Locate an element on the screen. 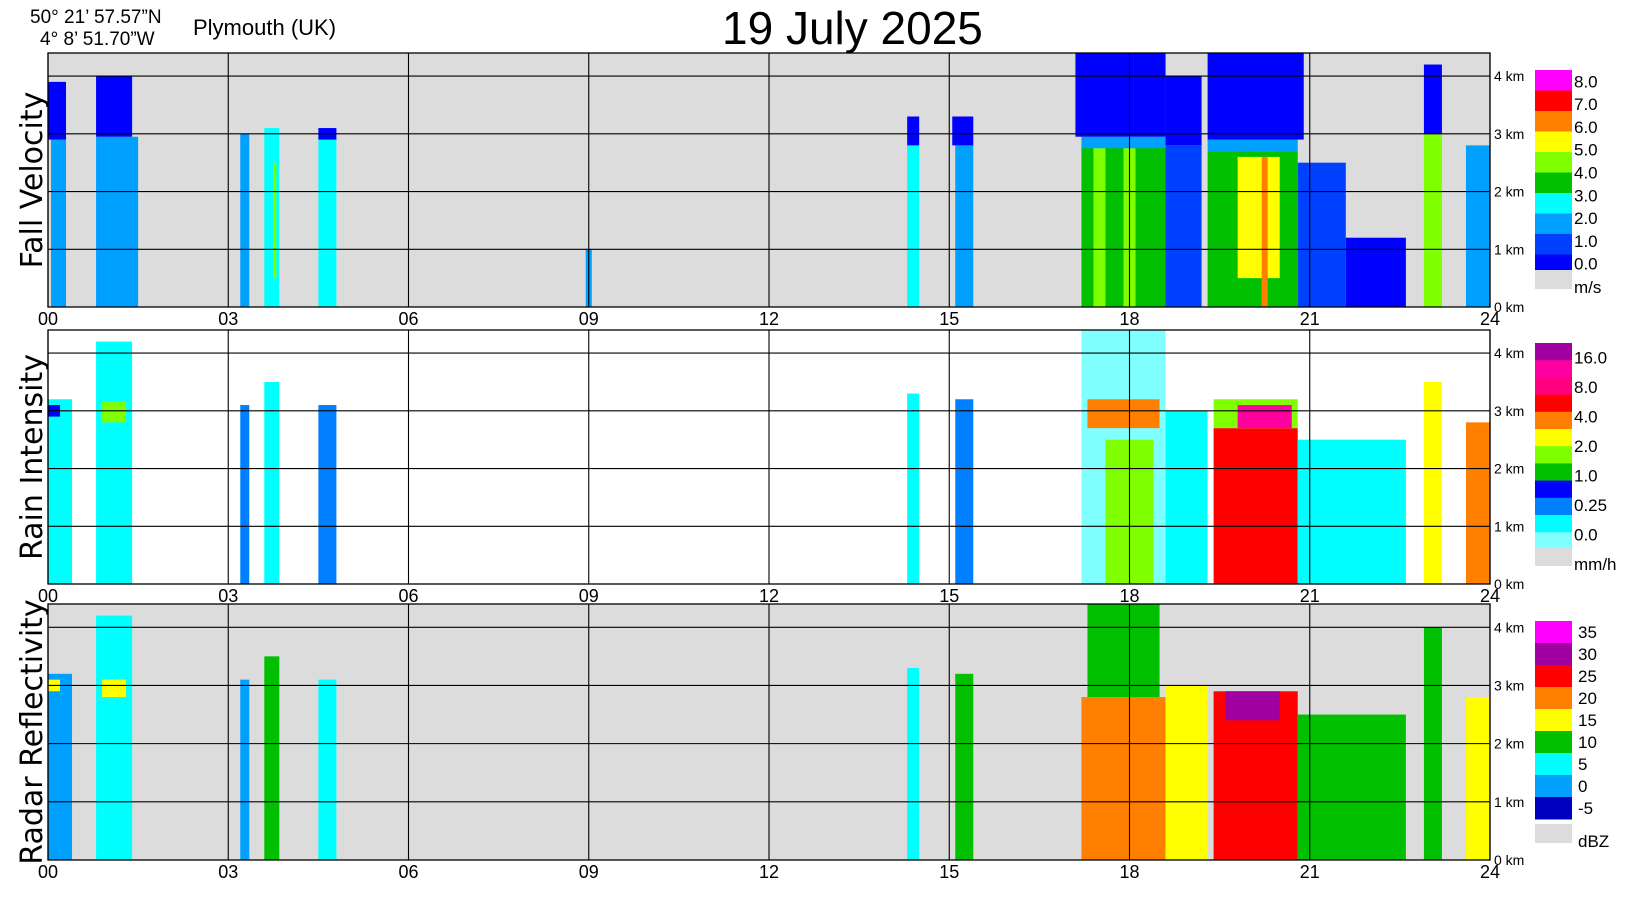 Image resolution: width=1640 pixels, height=900 pixels. colorbar-label: 5 is located at coordinates (1582, 764).